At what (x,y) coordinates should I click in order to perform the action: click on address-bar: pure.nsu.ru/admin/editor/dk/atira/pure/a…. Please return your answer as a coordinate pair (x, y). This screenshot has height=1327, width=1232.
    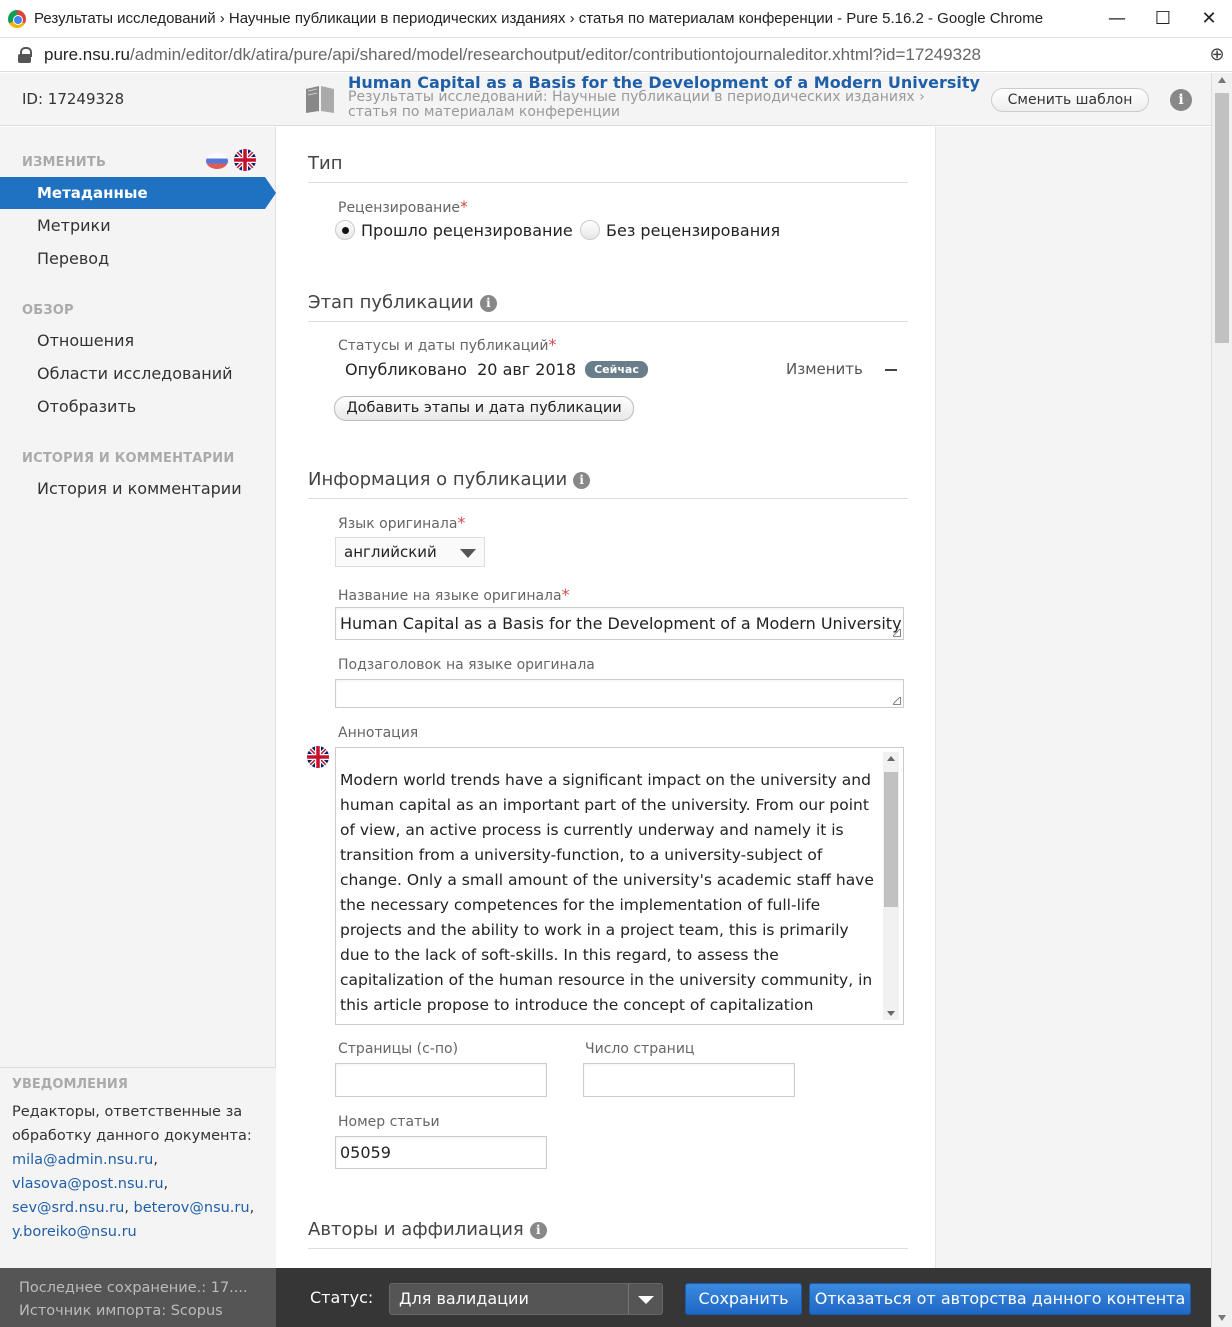
    Looking at the image, I should click on (616, 55).